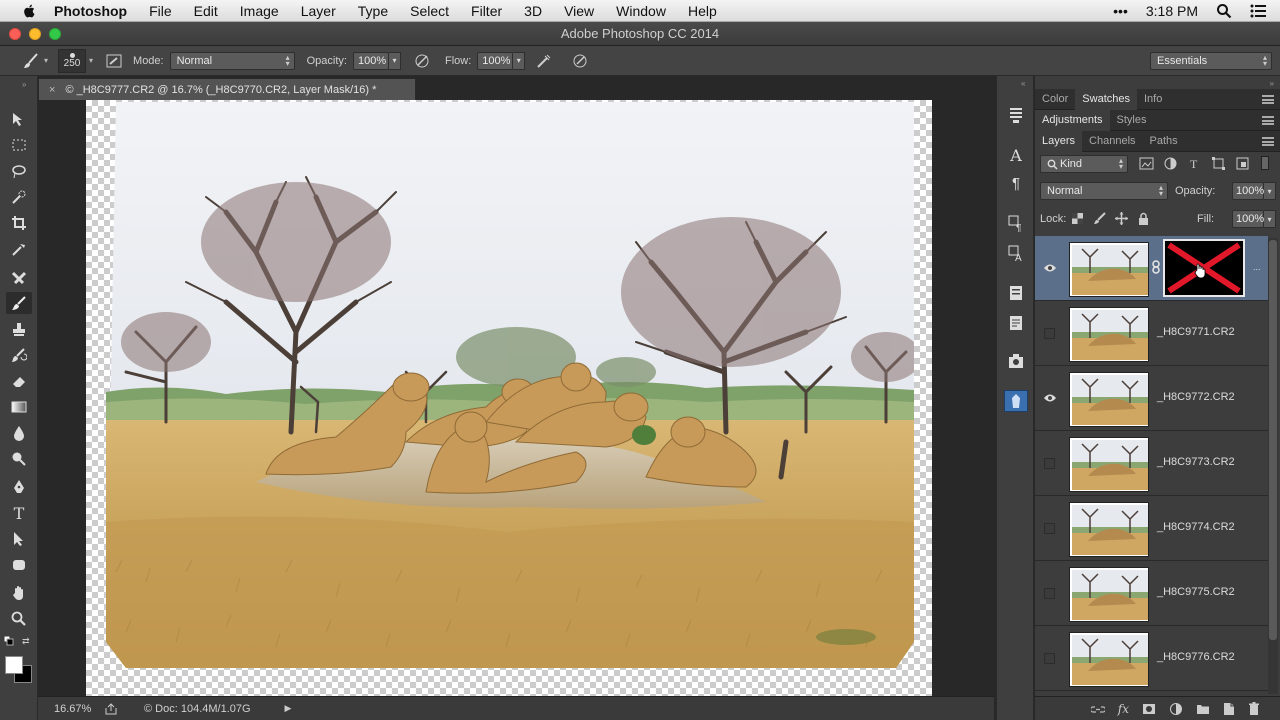 The height and width of the screenshot is (720, 1280). Describe the element at coordinates (1156, 267) in the screenshot. I see `chain-link-icon` at that location.